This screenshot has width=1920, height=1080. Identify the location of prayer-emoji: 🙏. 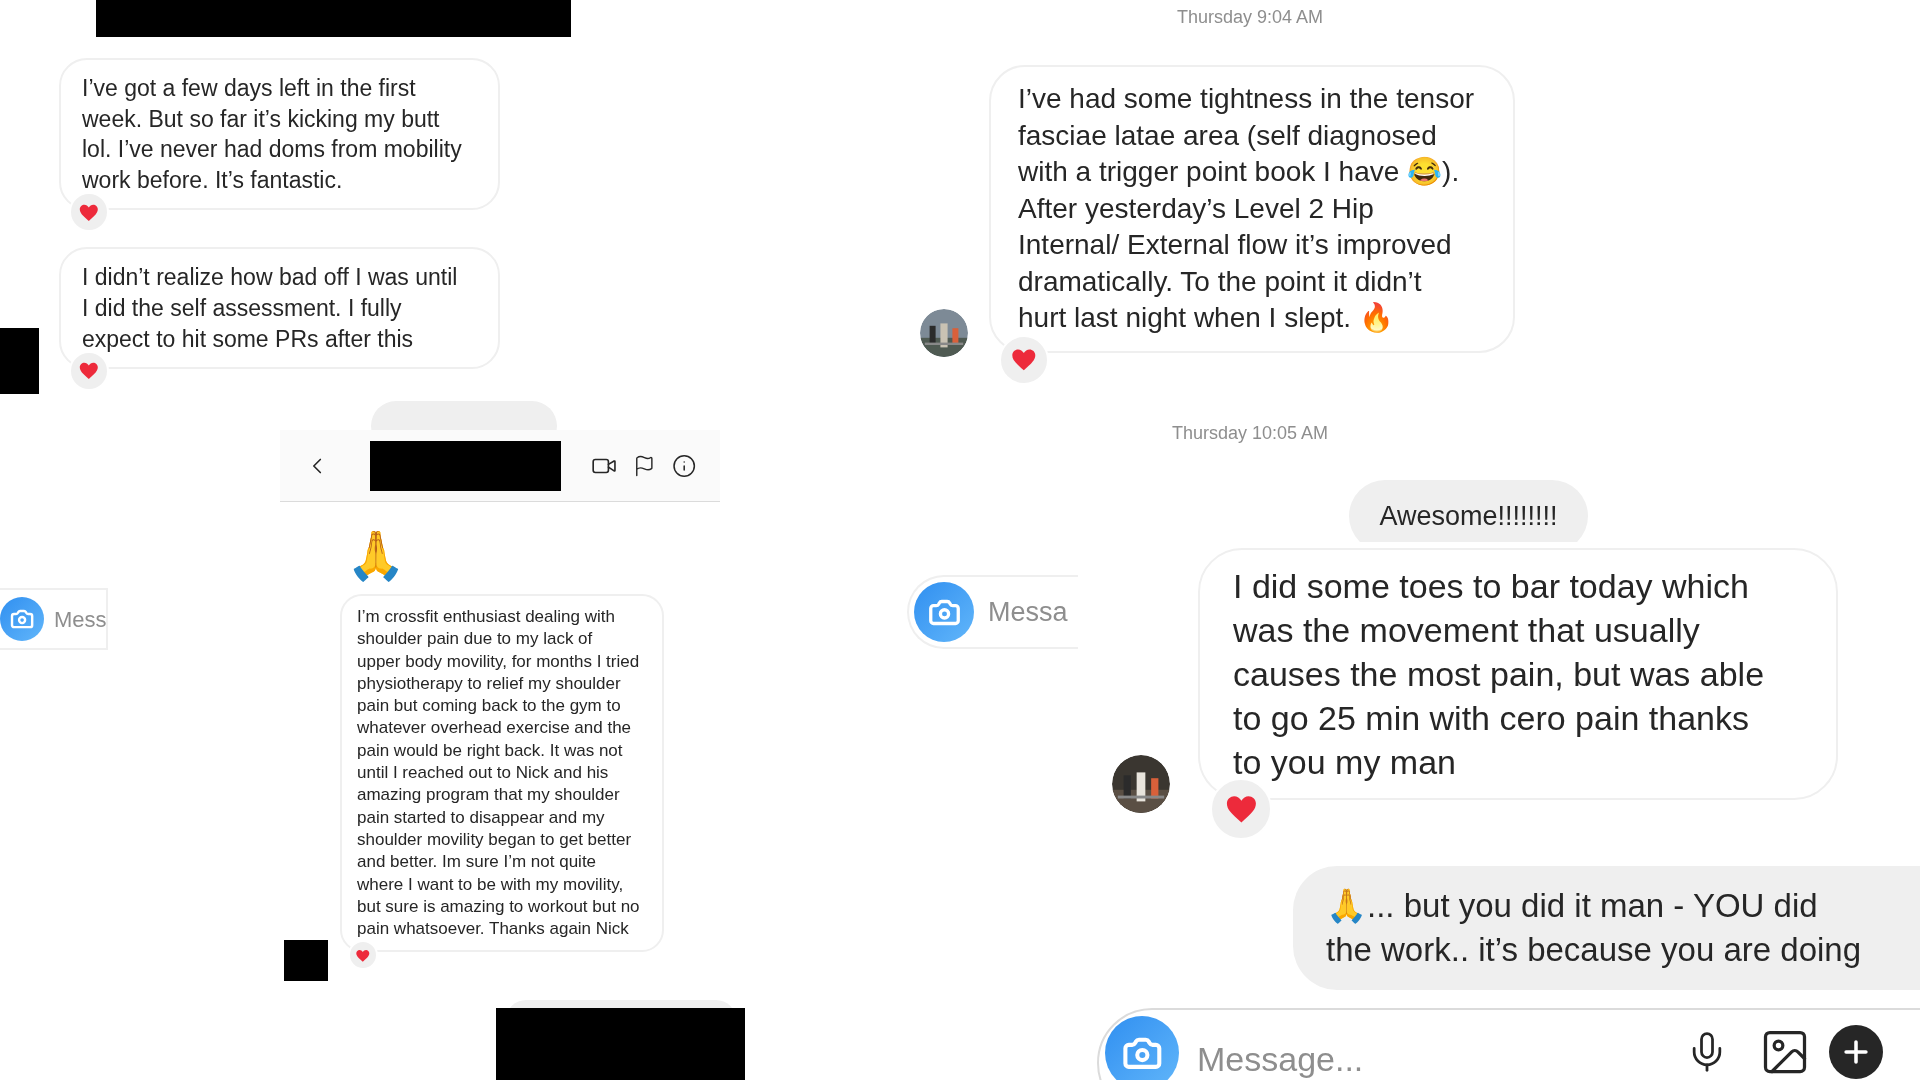
(376, 556).